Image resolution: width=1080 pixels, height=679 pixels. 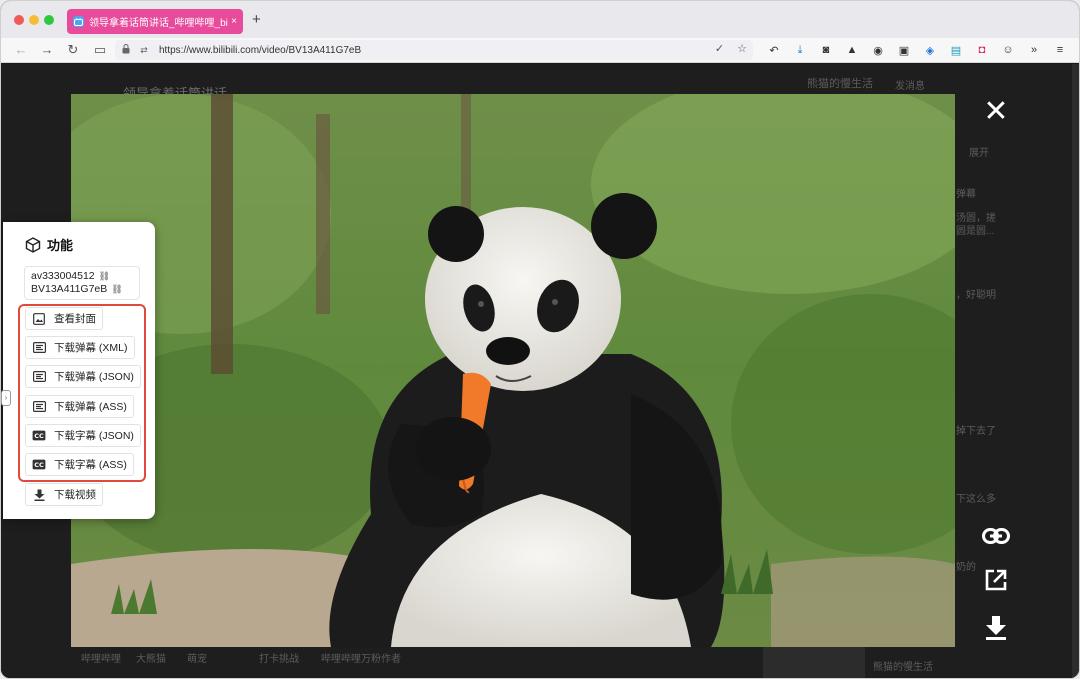 I want to click on url-actions: ✓ ☆, so click(x=726, y=48).